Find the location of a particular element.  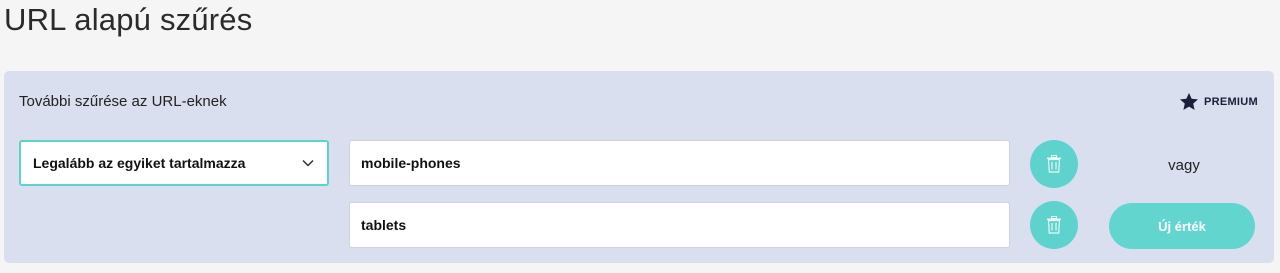

chevron-down-icon is located at coordinates (308, 163).